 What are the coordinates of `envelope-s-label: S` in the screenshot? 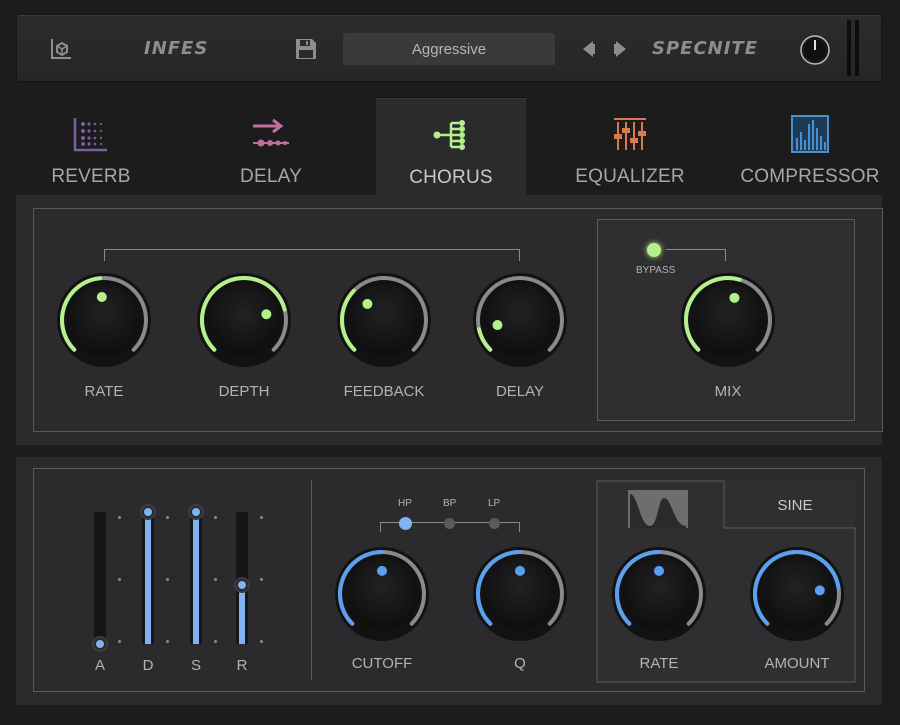 It's located at (195, 665).